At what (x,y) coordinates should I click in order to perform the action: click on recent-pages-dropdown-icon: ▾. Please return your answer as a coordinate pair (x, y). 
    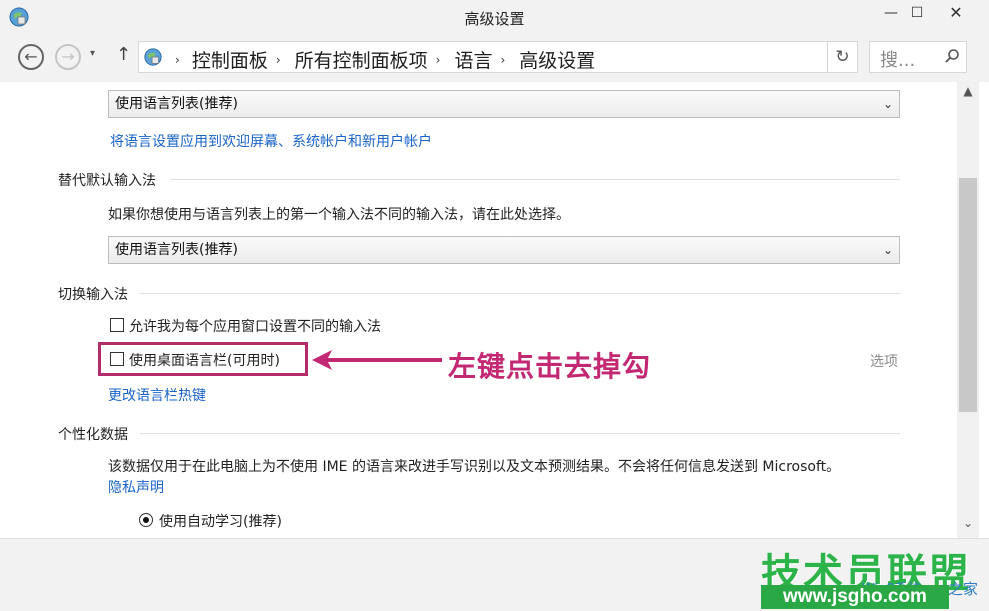
    Looking at the image, I should click on (92, 53).